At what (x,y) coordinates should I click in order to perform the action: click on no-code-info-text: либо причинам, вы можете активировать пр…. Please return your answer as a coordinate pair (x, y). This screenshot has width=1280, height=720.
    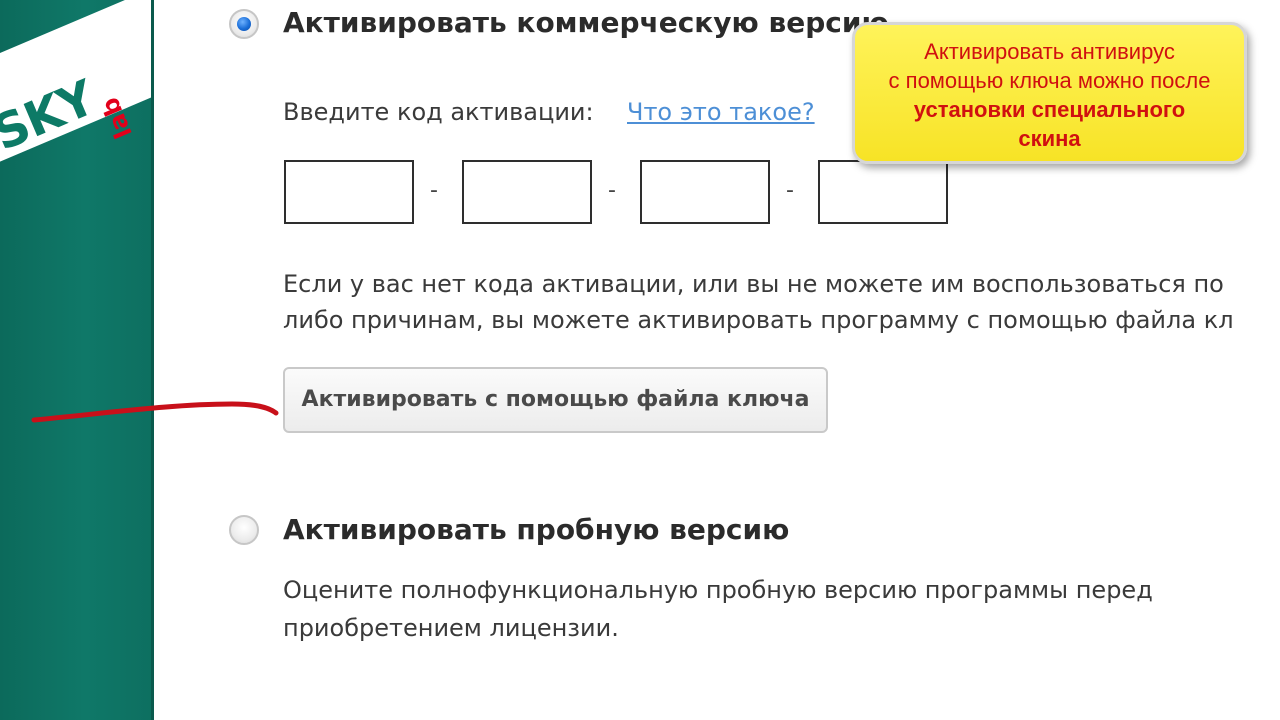
    Looking at the image, I should click on (758, 320).